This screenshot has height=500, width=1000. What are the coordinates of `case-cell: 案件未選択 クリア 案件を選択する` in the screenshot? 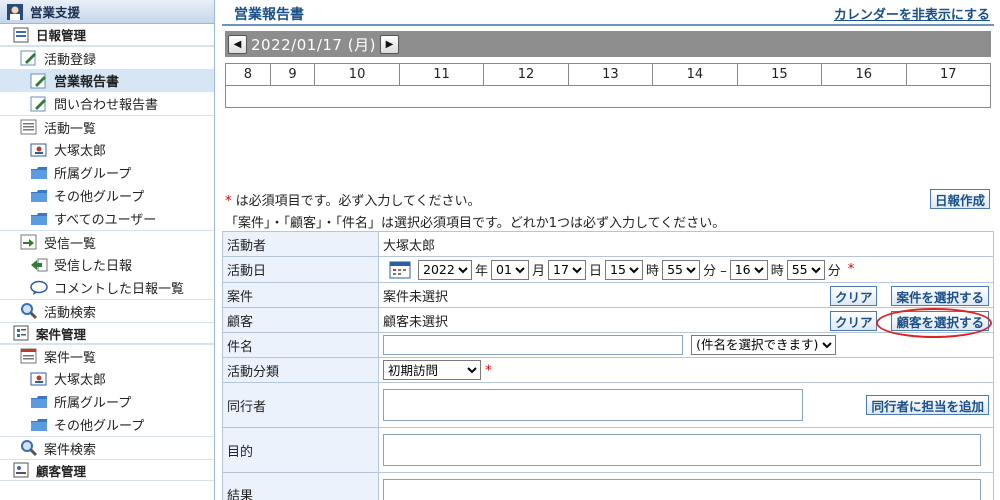 It's located at (686, 295).